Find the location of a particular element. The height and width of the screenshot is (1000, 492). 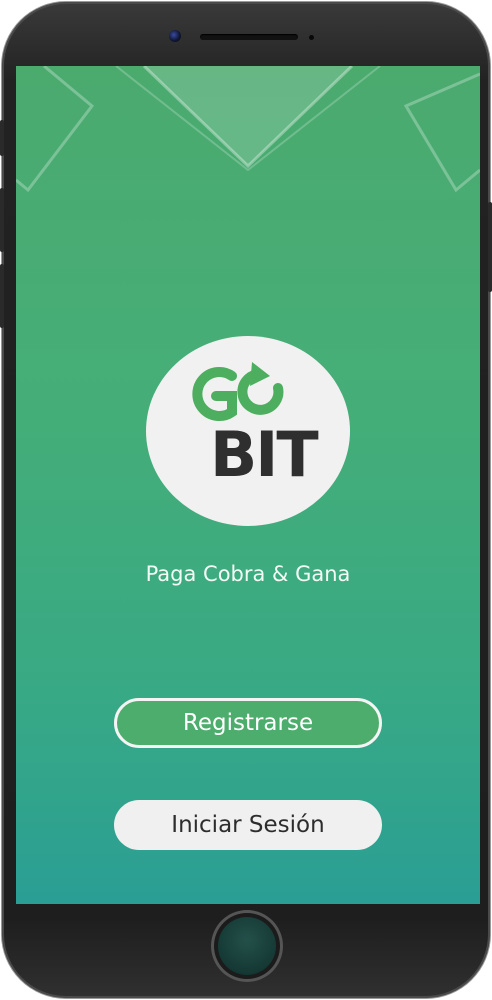

tagline: Paga Cobra & Gana is located at coordinates (248, 574).